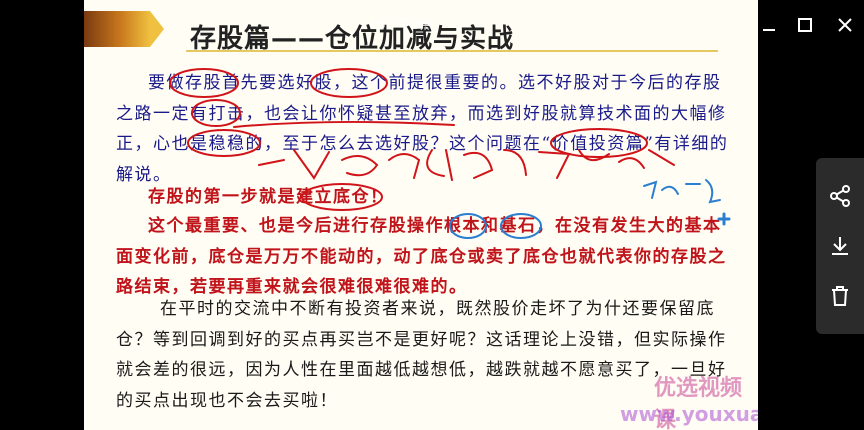 The image size is (864, 430). What do you see at coordinates (689, 414) in the screenshot?
I see `watermark-url: www.youxua` at bounding box center [689, 414].